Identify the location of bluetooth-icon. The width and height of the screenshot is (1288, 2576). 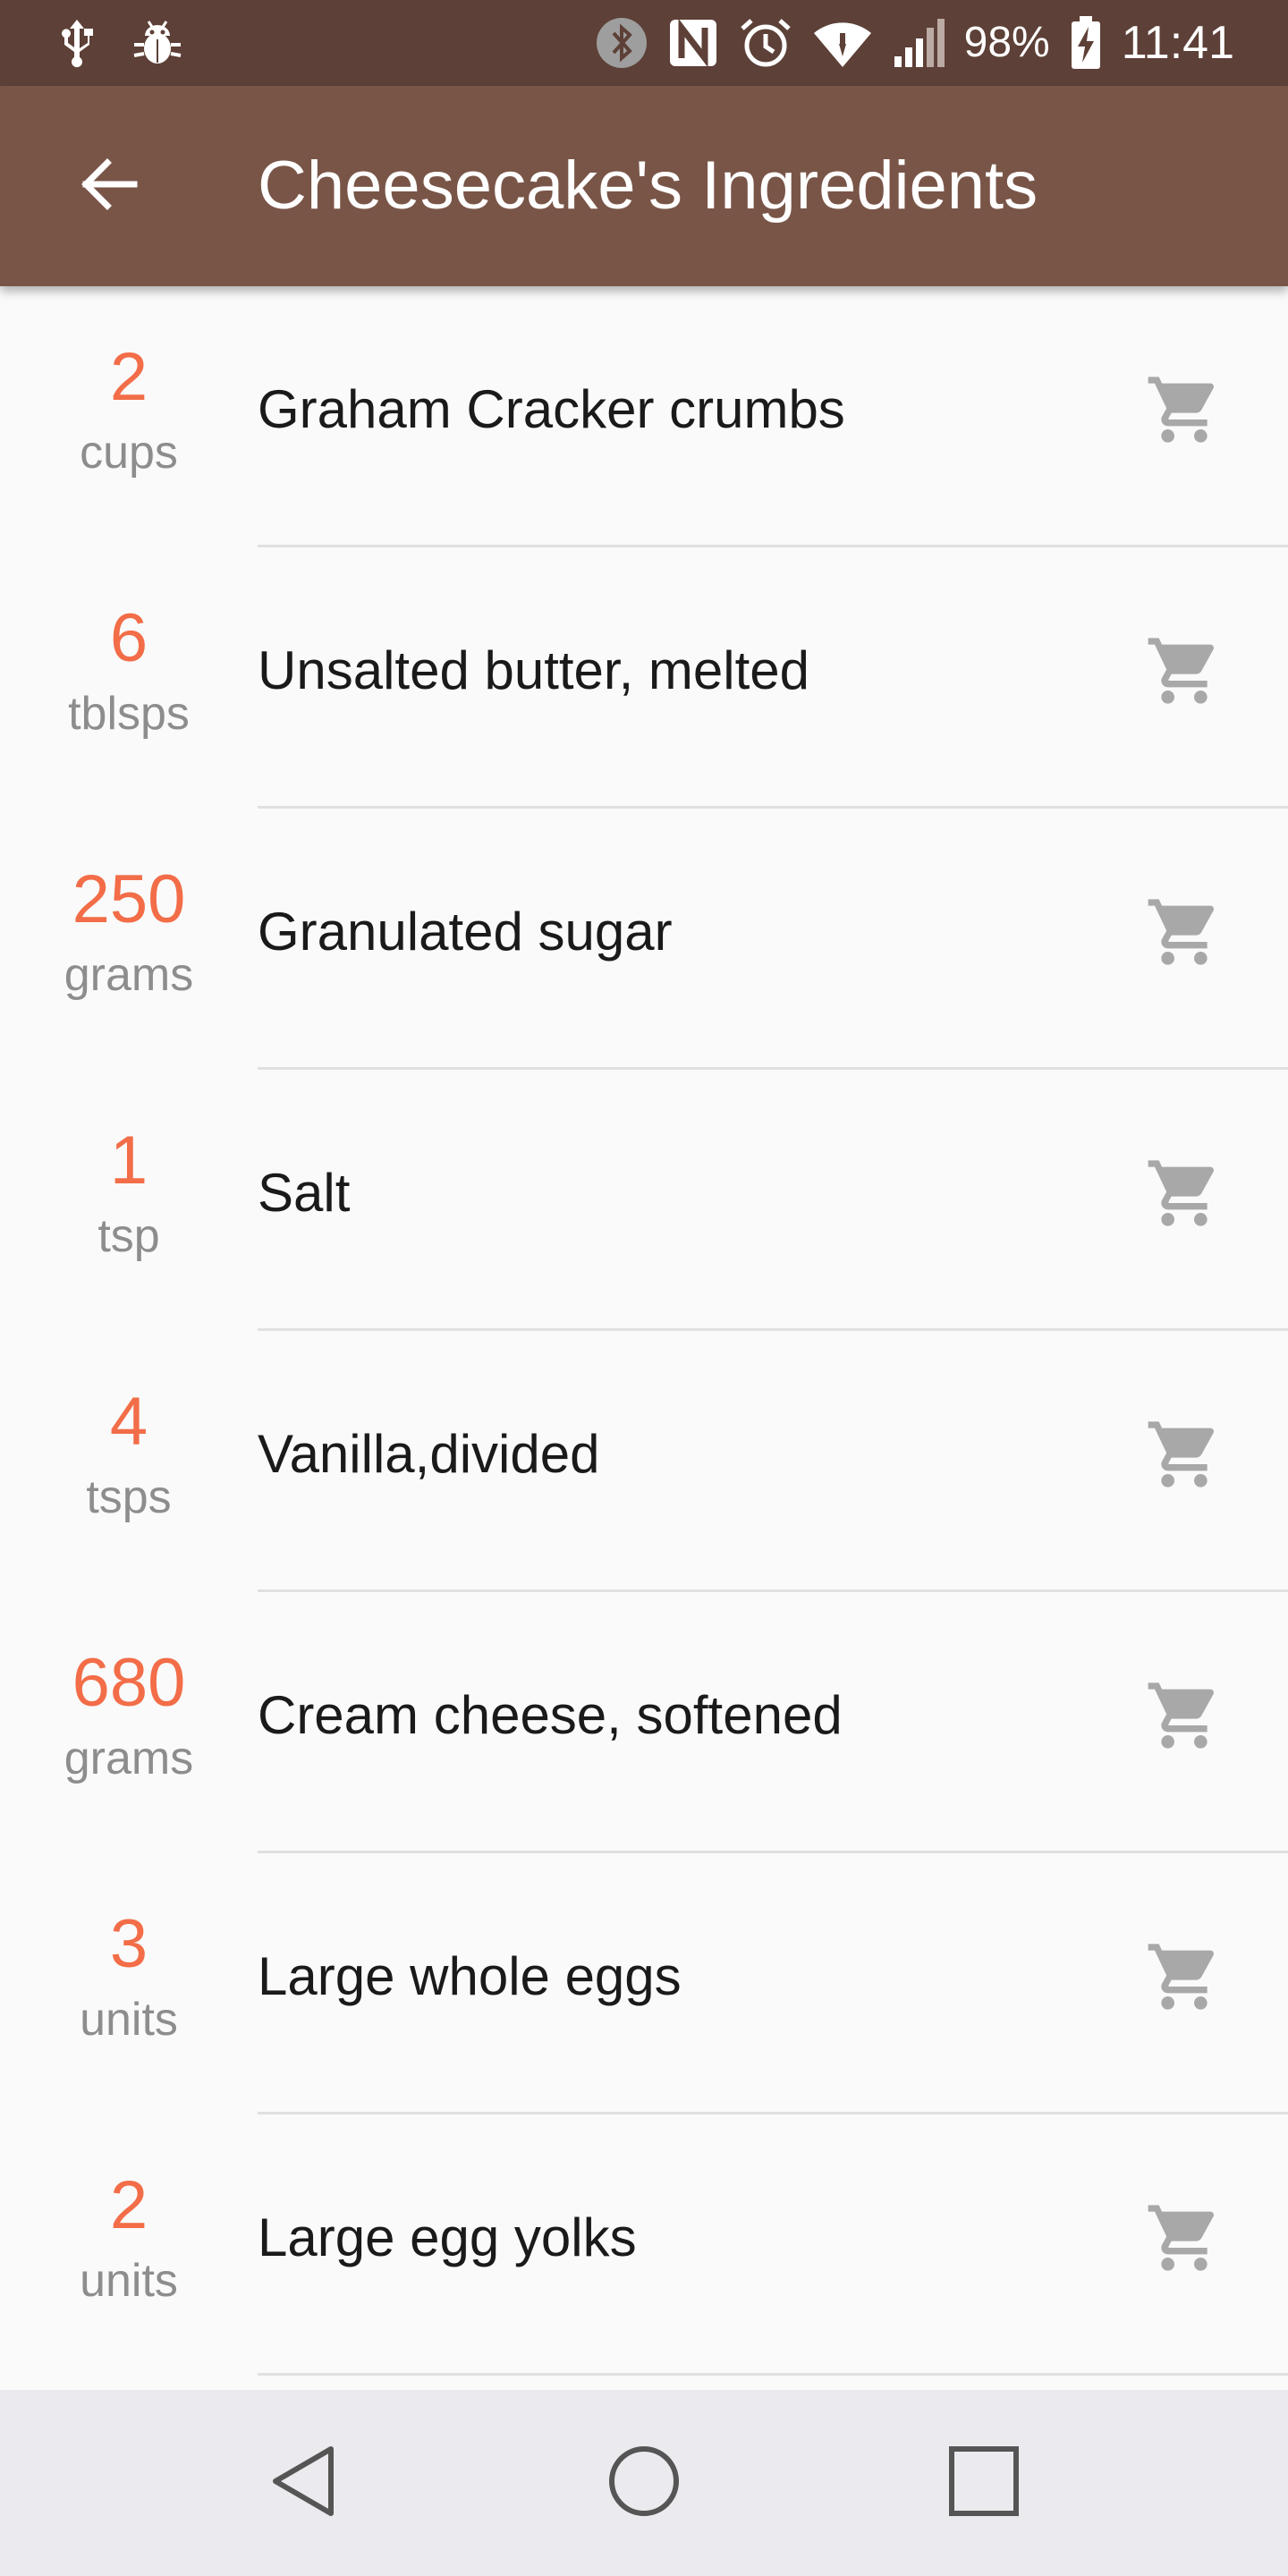
(622, 43).